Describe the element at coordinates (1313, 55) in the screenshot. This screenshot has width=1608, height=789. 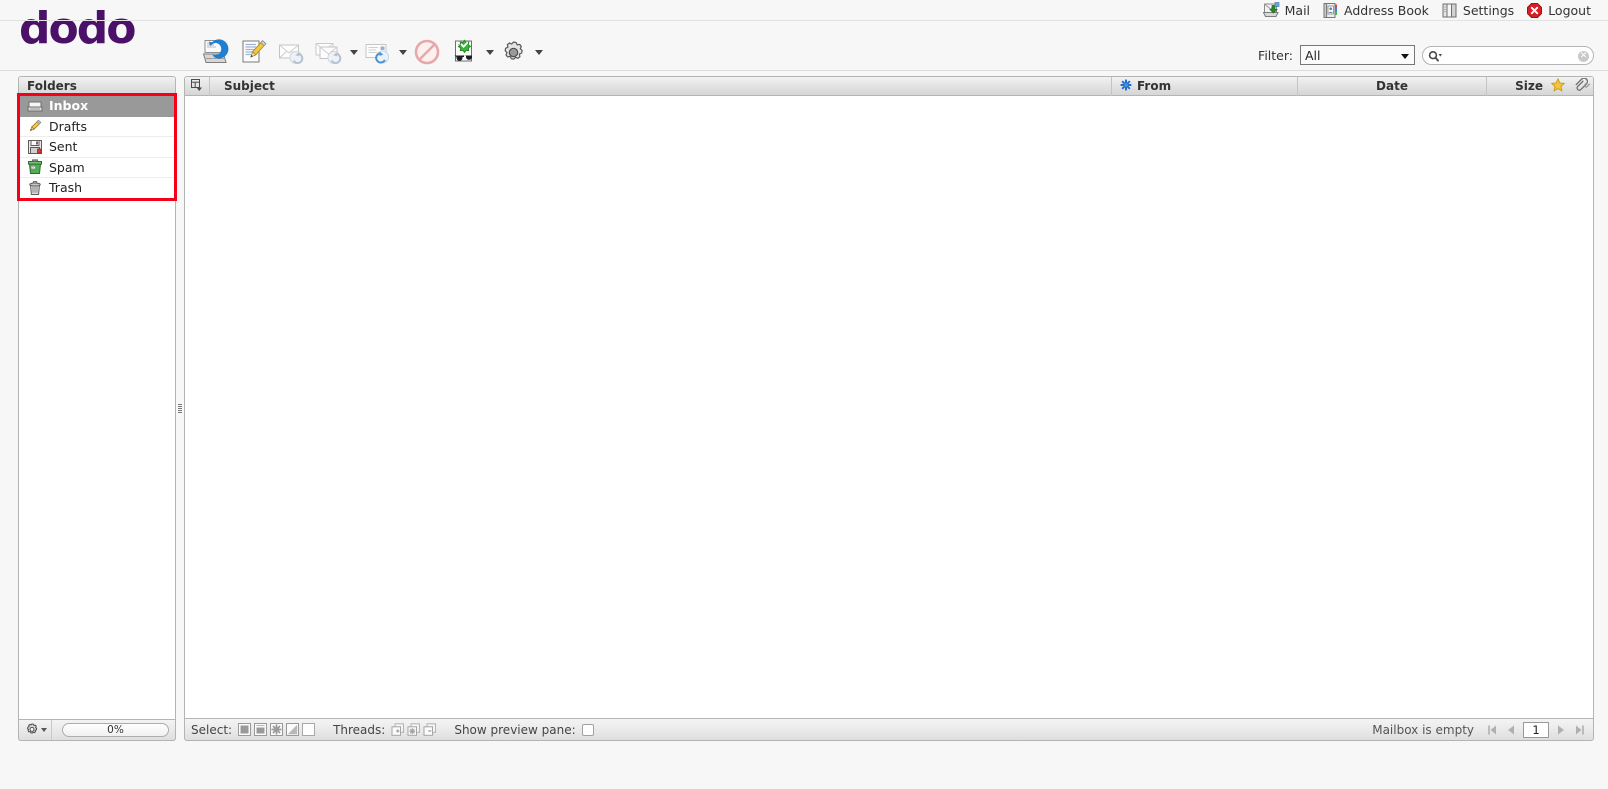
I see `filter-select-value: All` at that location.